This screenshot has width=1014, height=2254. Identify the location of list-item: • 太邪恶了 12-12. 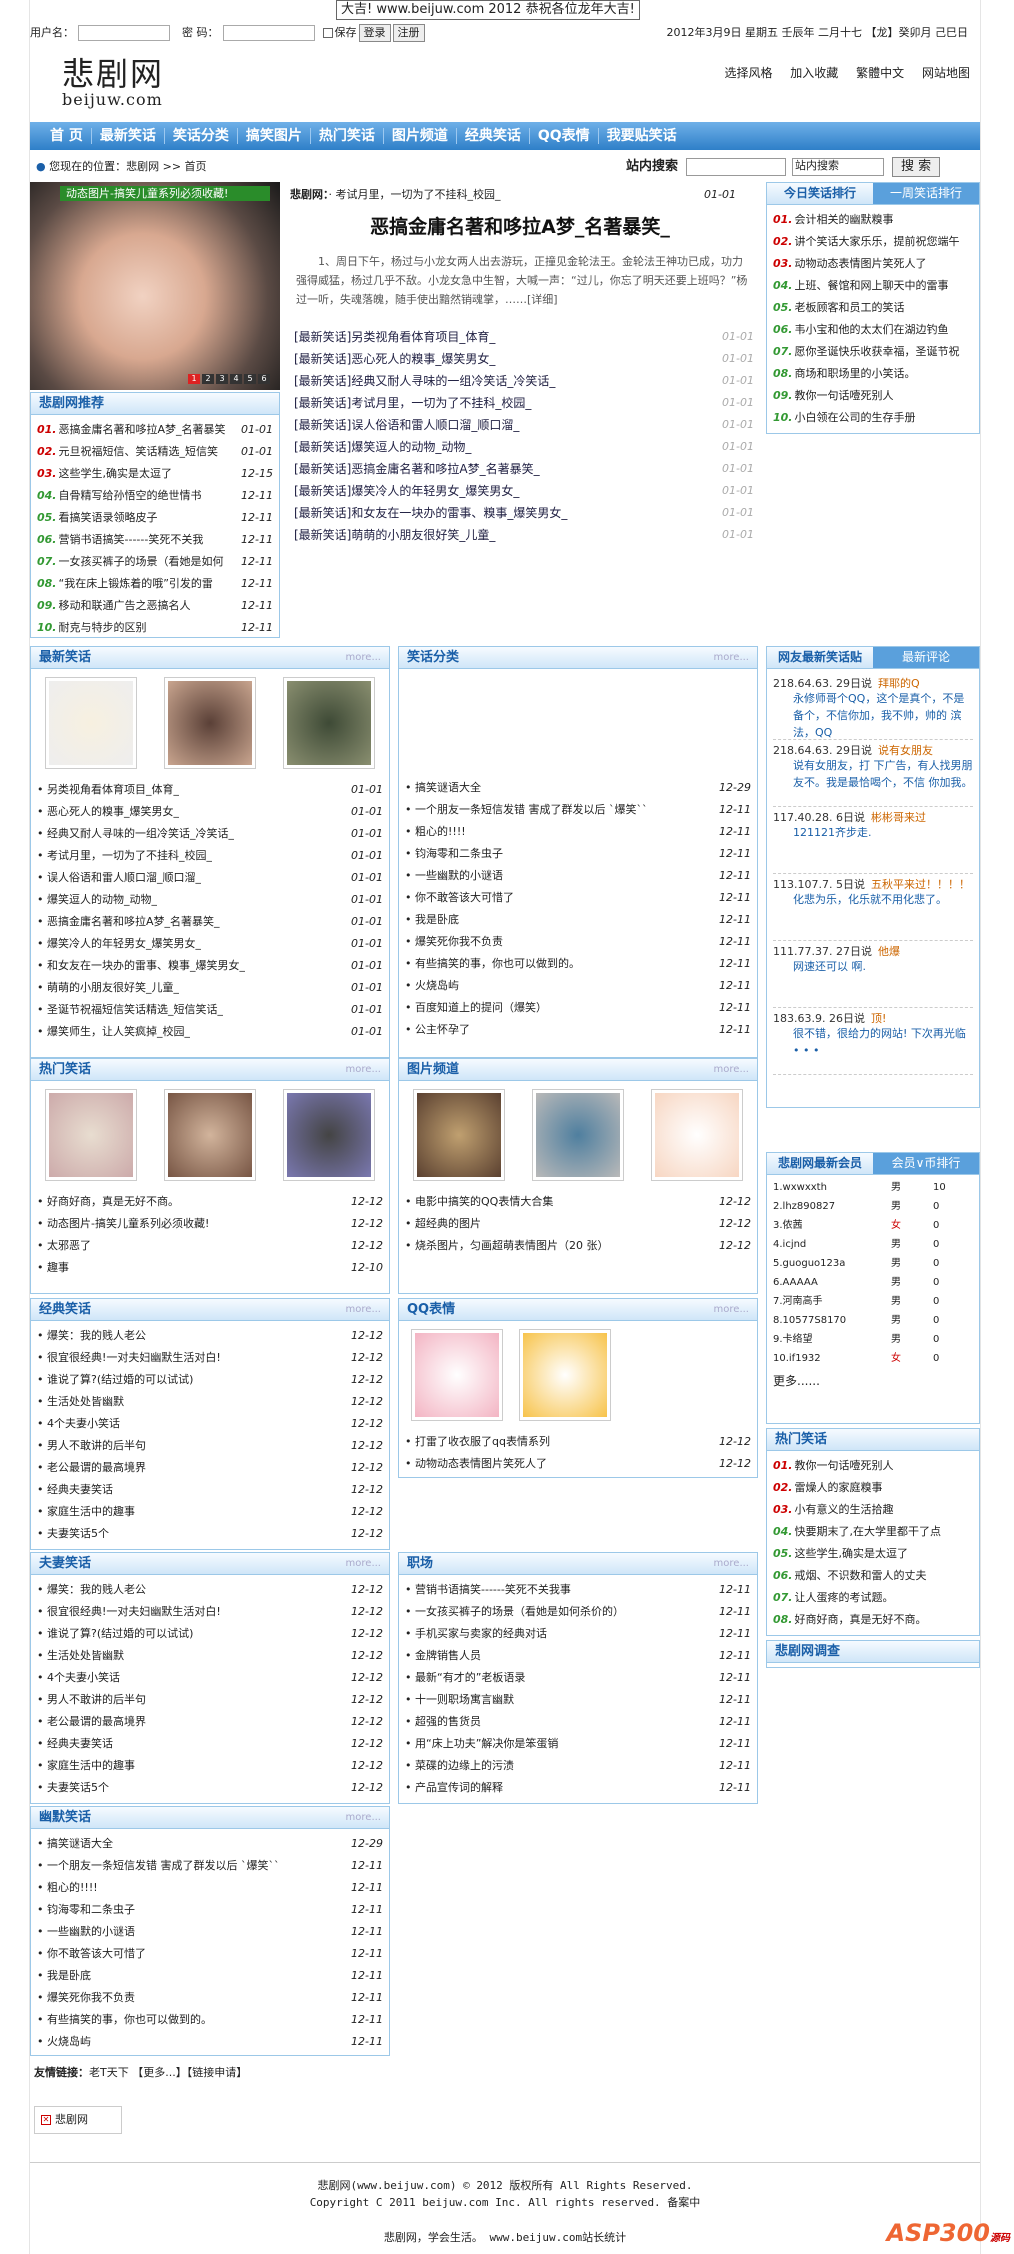
(210, 1246).